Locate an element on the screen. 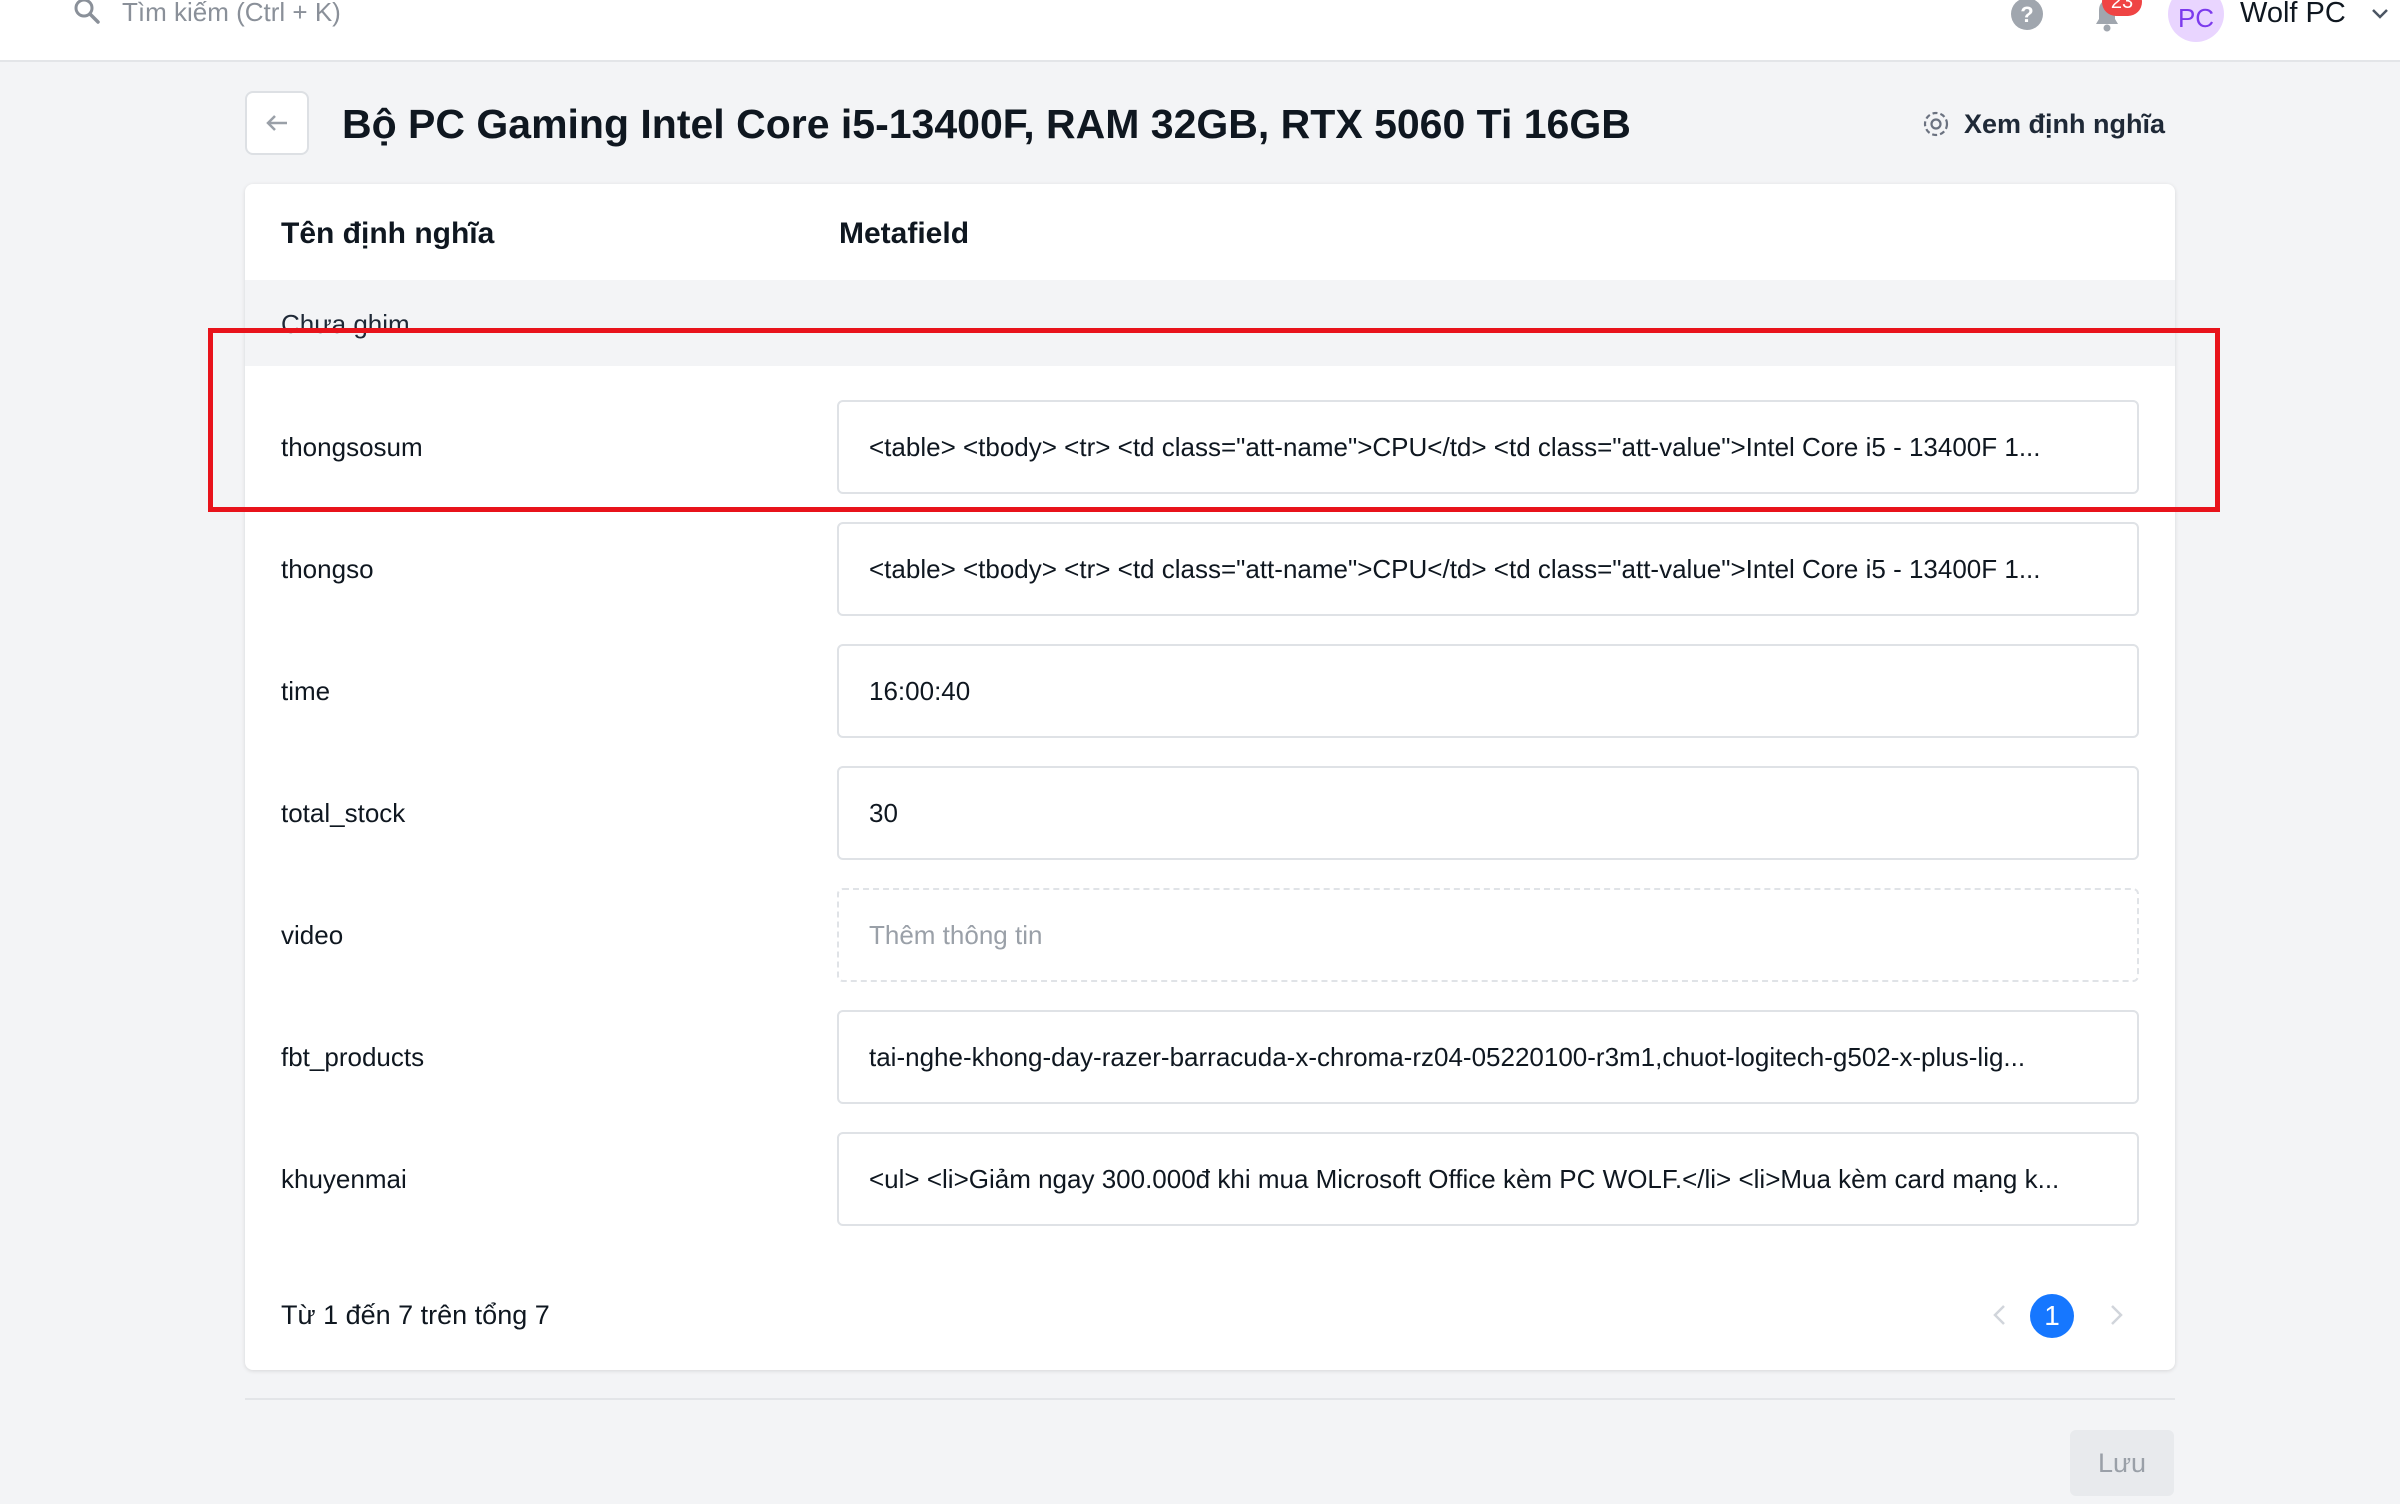  save-button: Lưu is located at coordinates (2122, 1463).